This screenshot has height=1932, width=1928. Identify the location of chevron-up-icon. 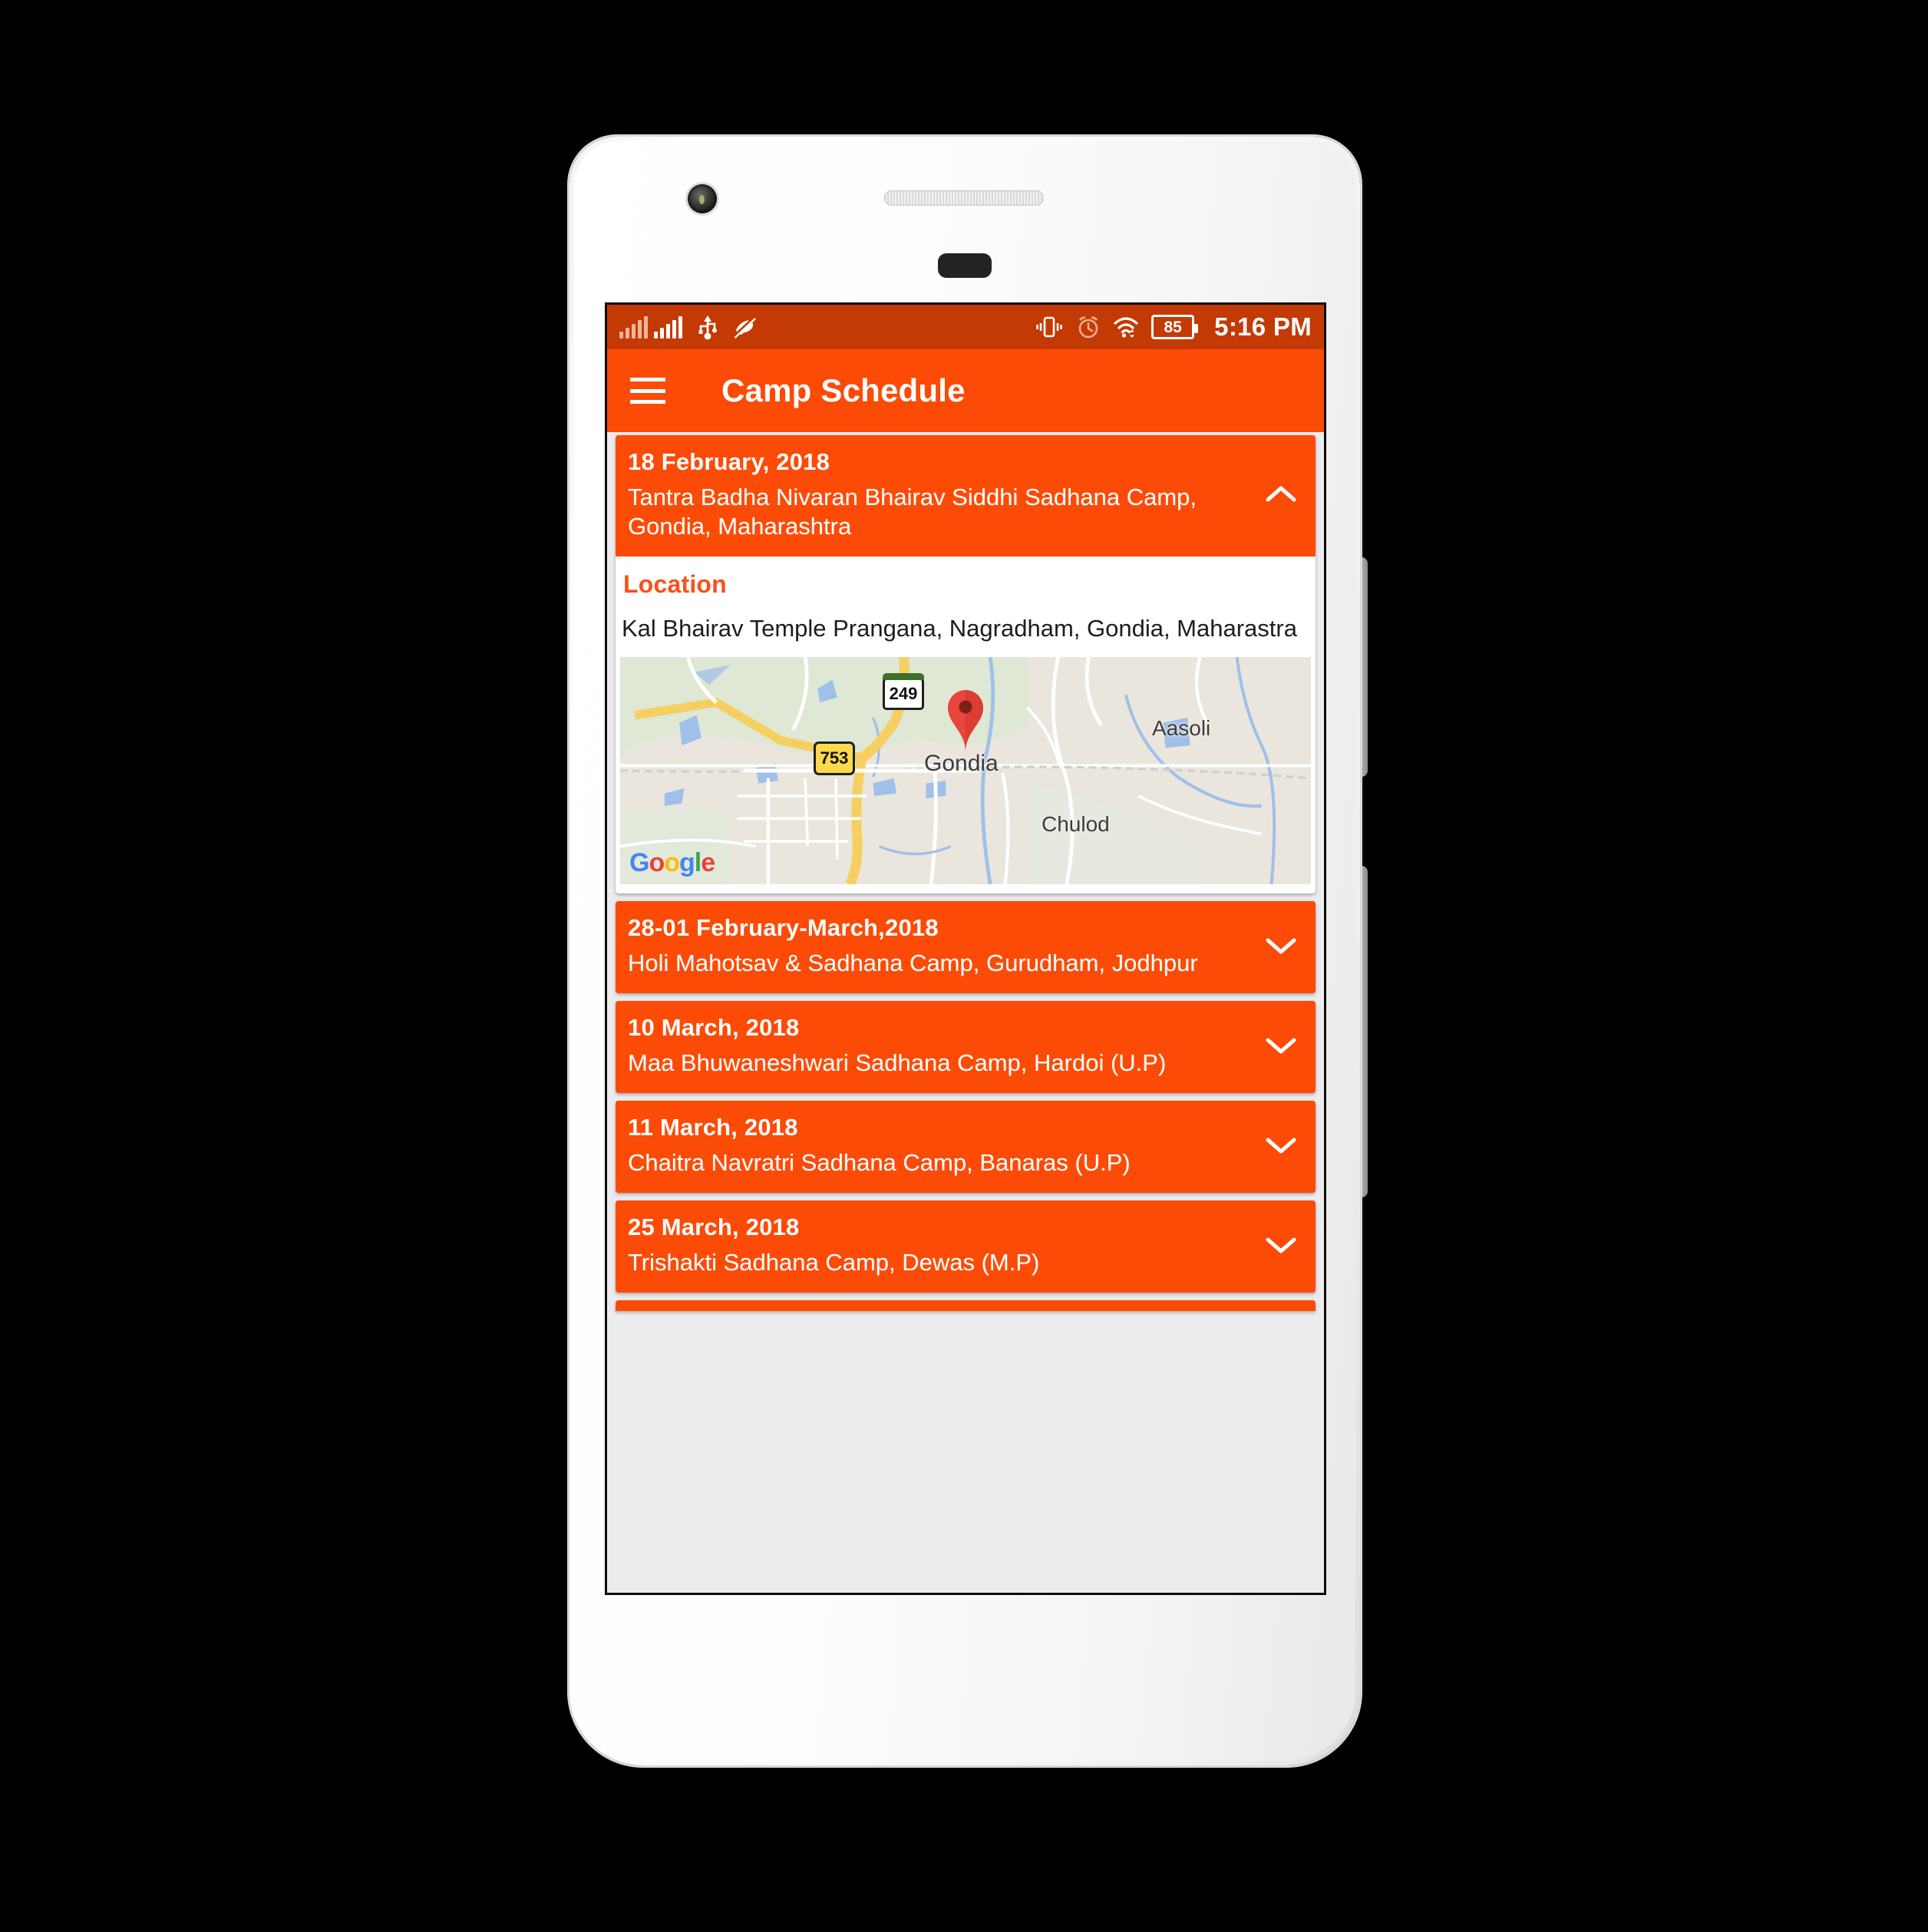
(1281, 494).